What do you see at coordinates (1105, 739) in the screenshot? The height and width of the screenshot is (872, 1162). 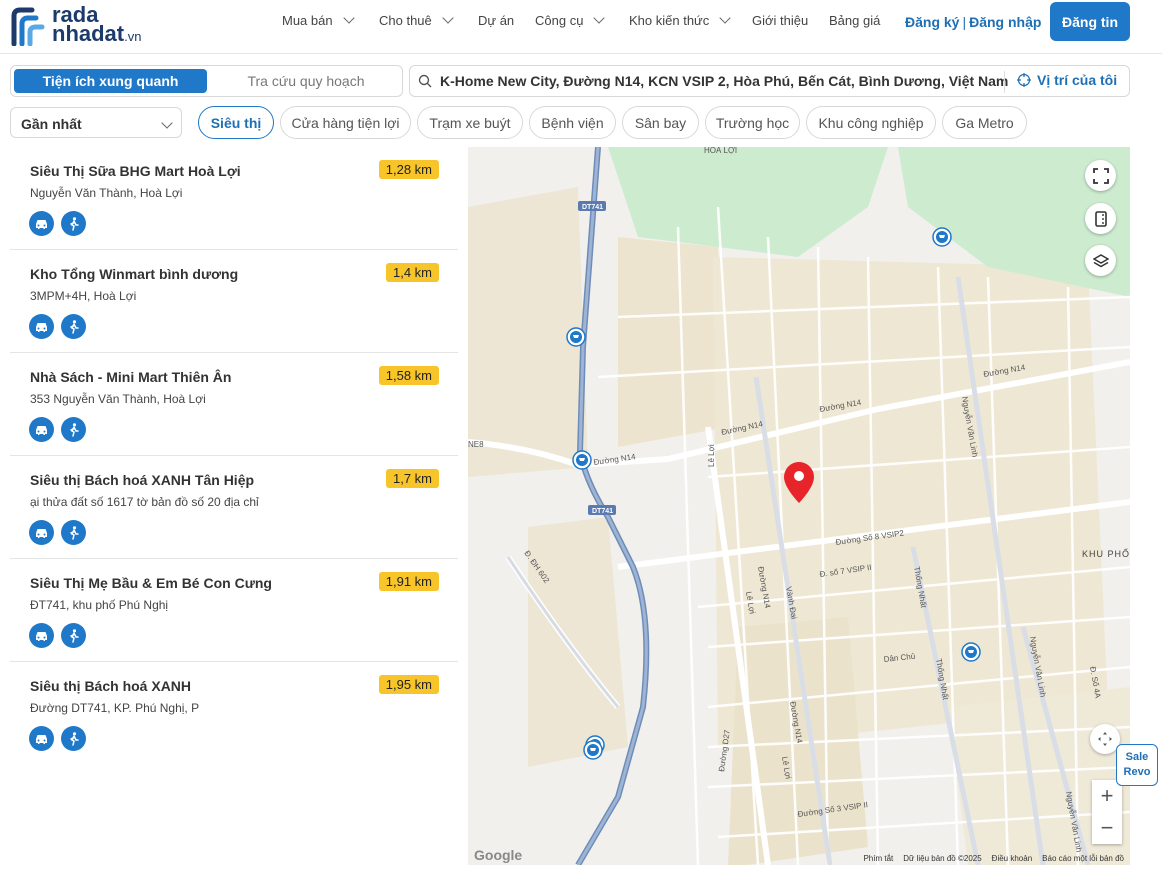 I see `move-arrows-icon` at bounding box center [1105, 739].